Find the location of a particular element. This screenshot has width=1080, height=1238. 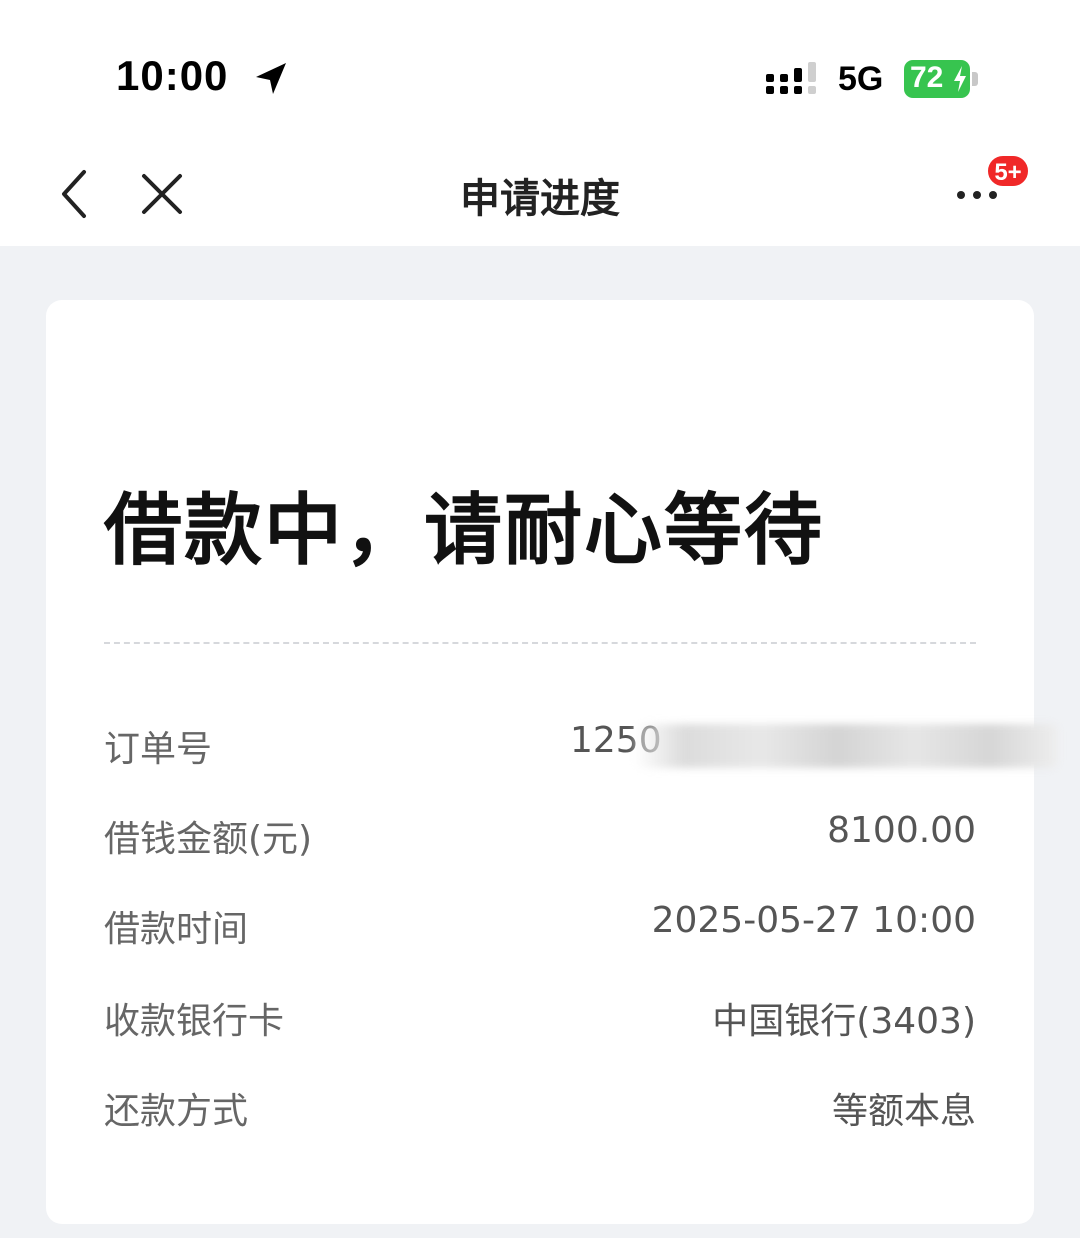

bank-card-label: 收款银行卡 is located at coordinates (194, 1021).